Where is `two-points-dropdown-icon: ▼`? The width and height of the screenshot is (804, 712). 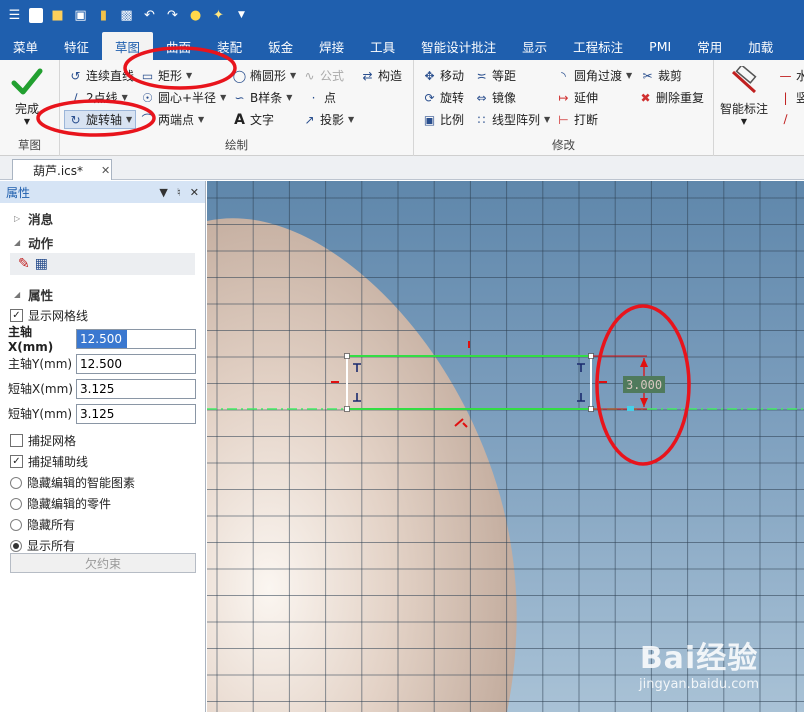 two-points-dropdown-icon: ▼ is located at coordinates (201, 119).